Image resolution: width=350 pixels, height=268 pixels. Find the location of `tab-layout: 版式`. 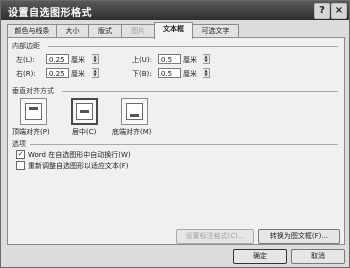

tab-layout: 版式 is located at coordinates (105, 31).